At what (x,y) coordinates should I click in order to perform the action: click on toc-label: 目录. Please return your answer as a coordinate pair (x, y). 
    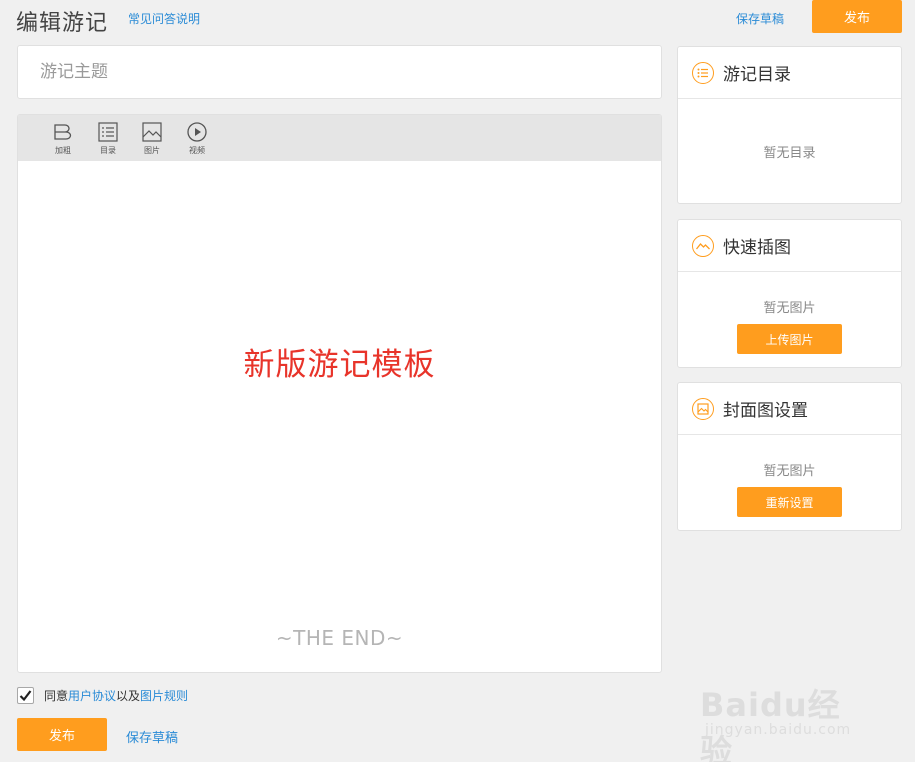
    Looking at the image, I should click on (108, 150).